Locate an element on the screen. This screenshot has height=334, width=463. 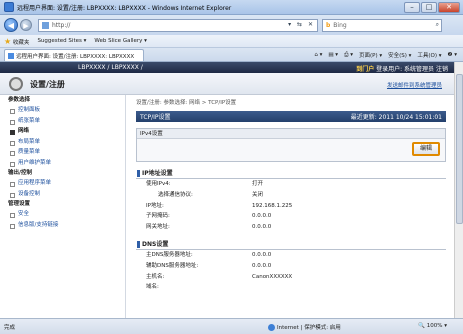
sidebar-section-management: 管理设置 is located at coordinates (19, 204).